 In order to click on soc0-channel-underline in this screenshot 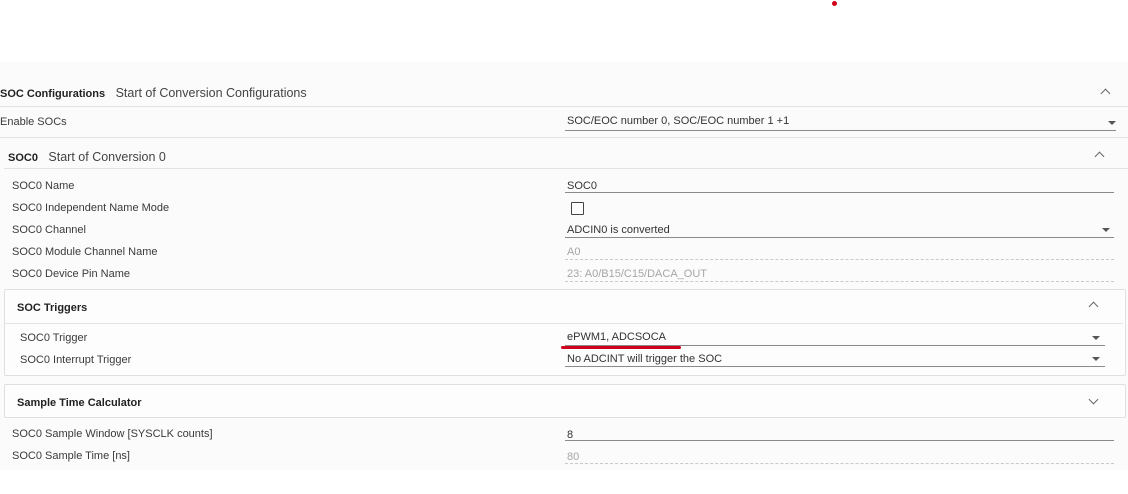, I will do `click(839, 237)`.